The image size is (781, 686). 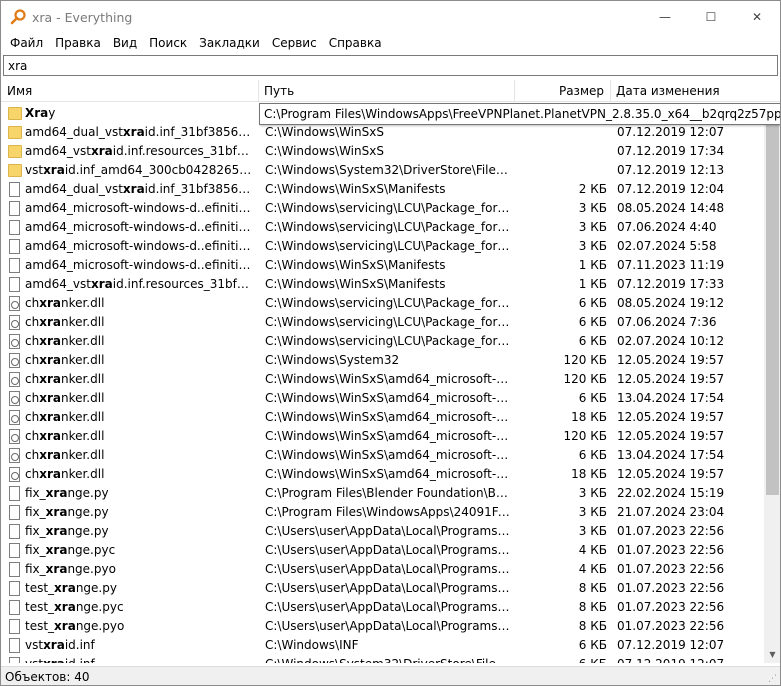 I want to click on cell-date: 13.04.2024 17:54, so click(x=671, y=398).